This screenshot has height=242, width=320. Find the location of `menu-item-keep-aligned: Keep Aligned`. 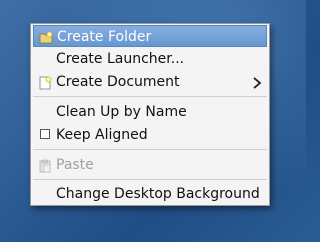

menu-item-keep-aligned: Keep Aligned is located at coordinates (150, 135).